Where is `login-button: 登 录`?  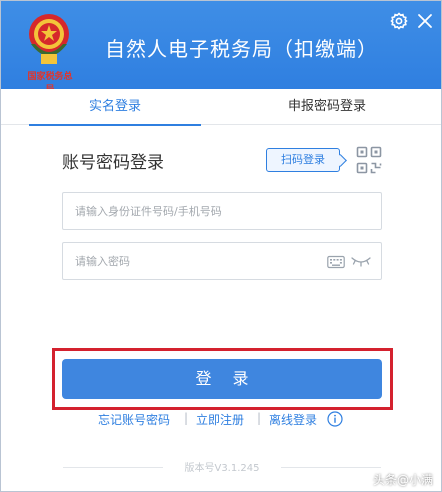
login-button: 登 录 is located at coordinates (222, 379).